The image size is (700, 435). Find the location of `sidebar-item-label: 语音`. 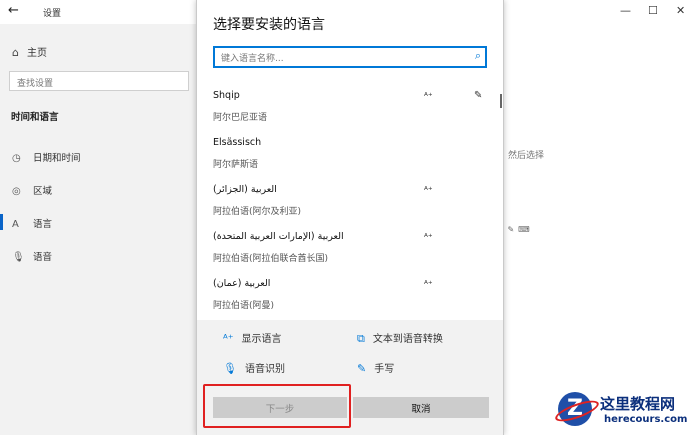

sidebar-item-label: 语音 is located at coordinates (43, 257).